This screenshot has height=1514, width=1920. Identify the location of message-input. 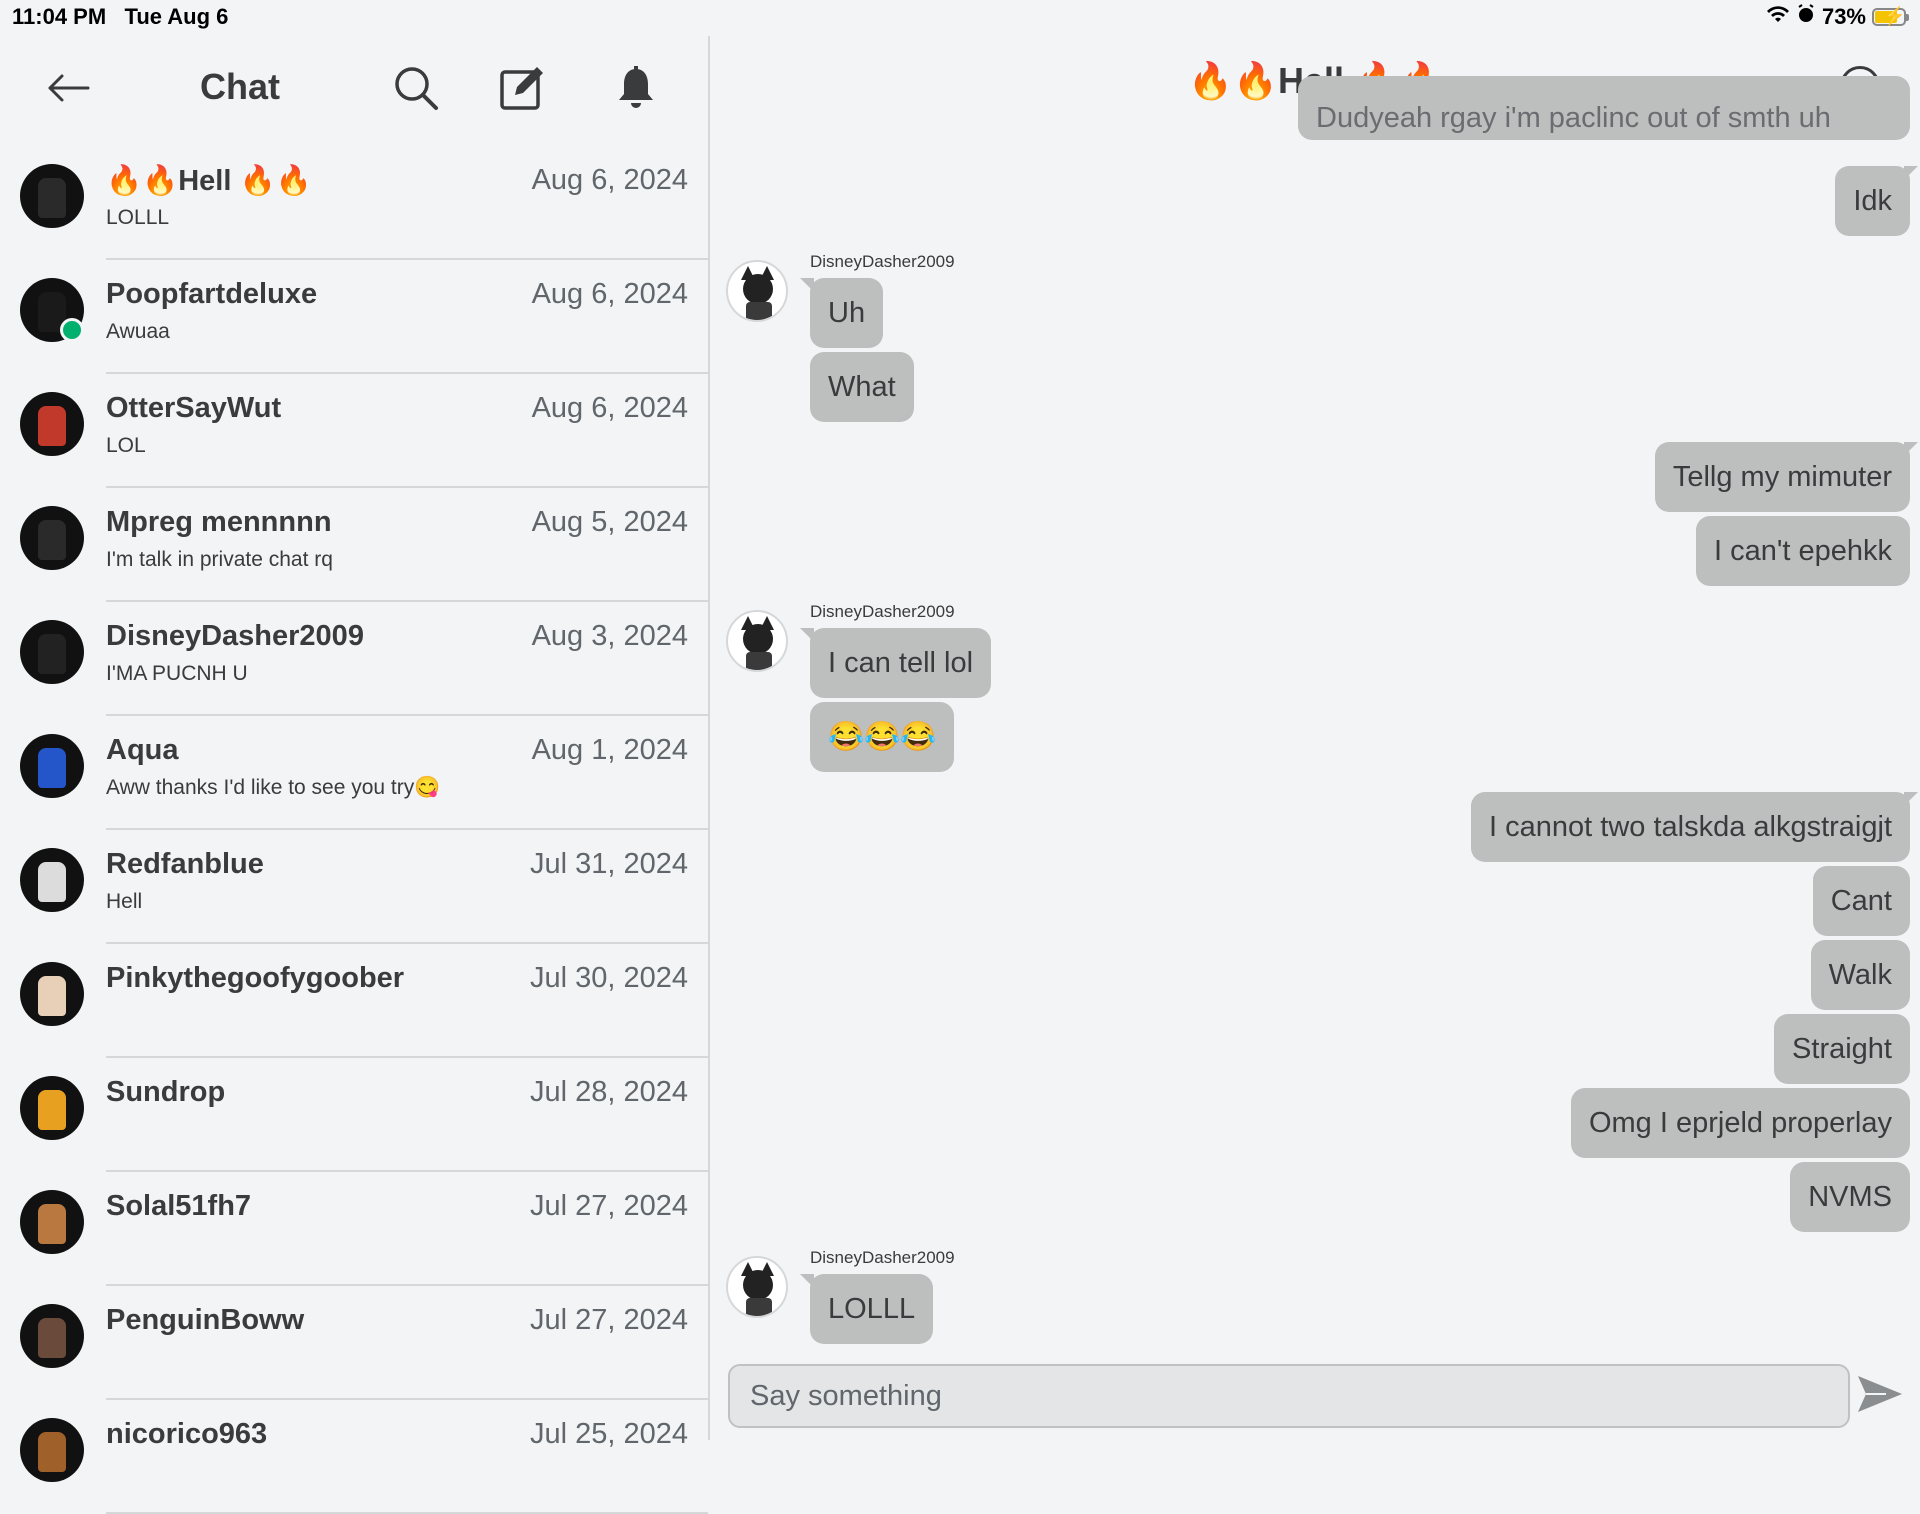
(1289, 1396).